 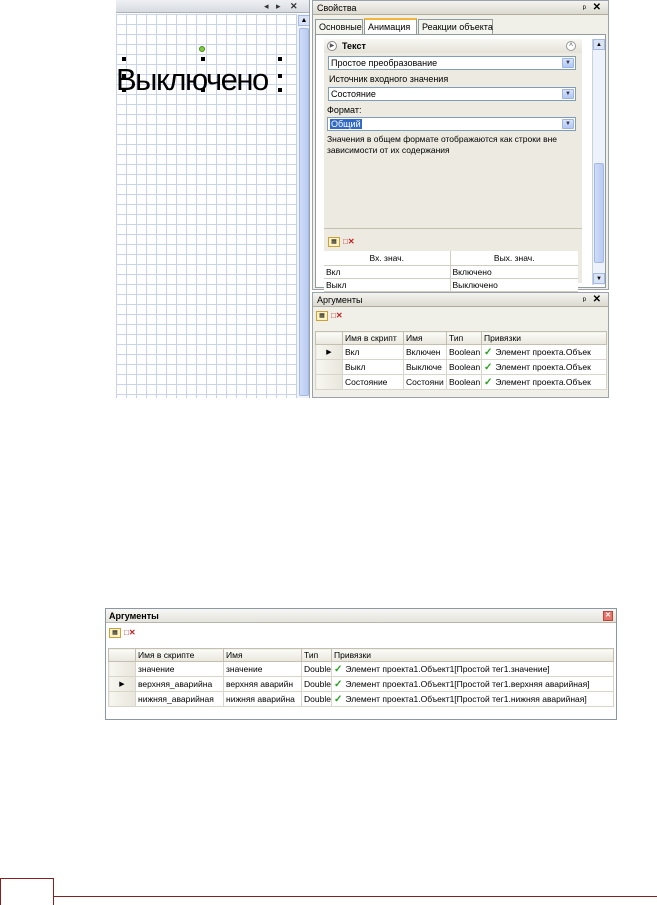 What do you see at coordinates (425, 352) in the screenshot?
I see `name-cell: Включен` at bounding box center [425, 352].